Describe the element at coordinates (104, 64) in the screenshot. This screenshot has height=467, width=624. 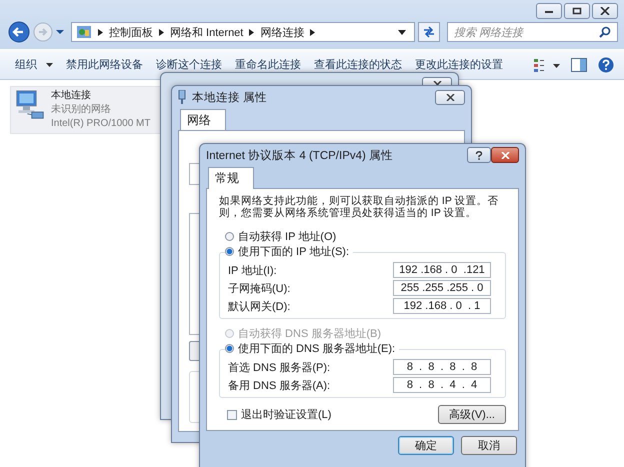
I see `toolbar-button: 禁用此网络设备` at that location.